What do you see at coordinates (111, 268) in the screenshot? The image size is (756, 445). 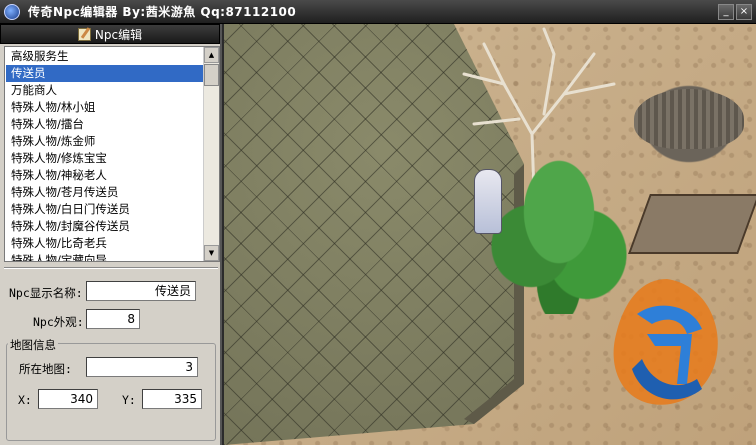 I see `divider` at bounding box center [111, 268].